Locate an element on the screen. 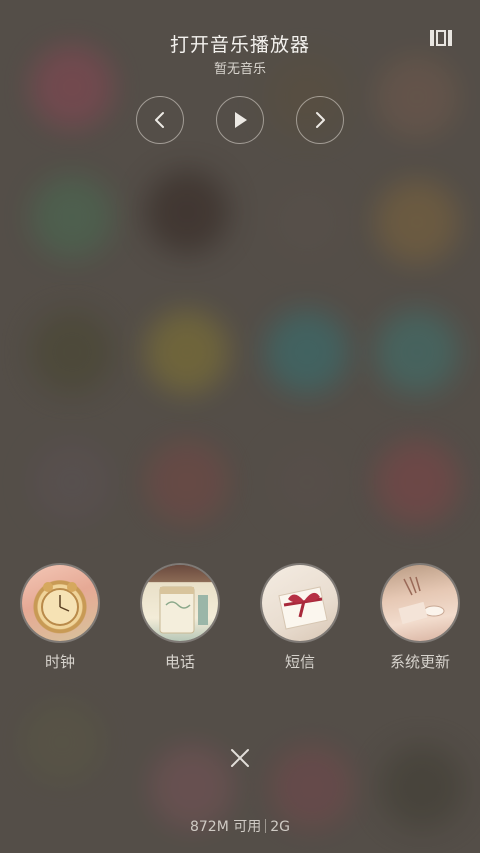 Image resolution: width=480 pixels, height=853 pixels. memory-total: 2G is located at coordinates (280, 827).